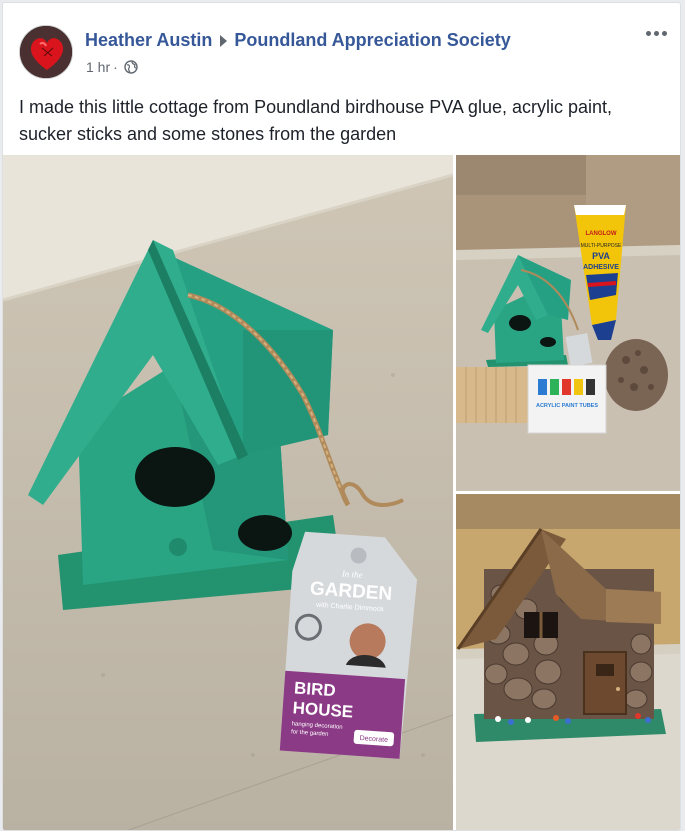 Image resolution: width=685 pixels, height=831 pixels. What do you see at coordinates (567, 406) in the screenshot?
I see `paint-box-label: ACRYLIC PAINT TUBES` at bounding box center [567, 406].